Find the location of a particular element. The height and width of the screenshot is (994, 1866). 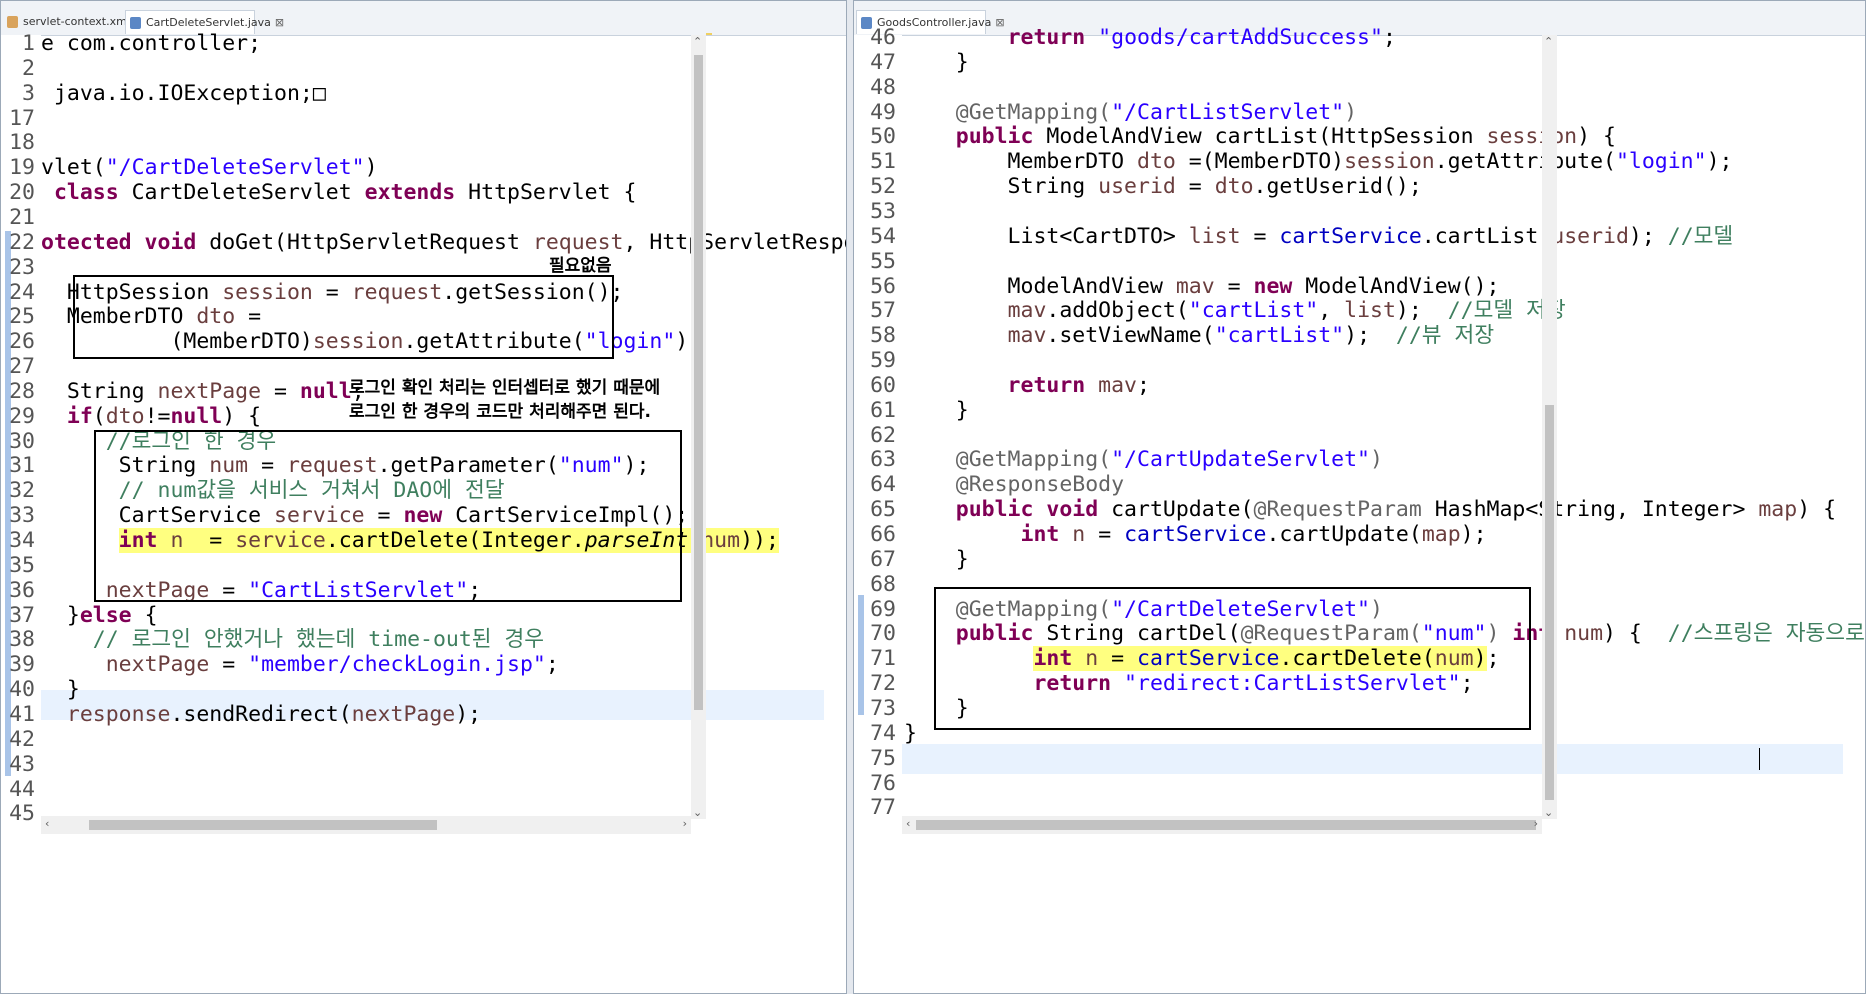

code-token: "/CartDeleteServlet" is located at coordinates (235, 168).